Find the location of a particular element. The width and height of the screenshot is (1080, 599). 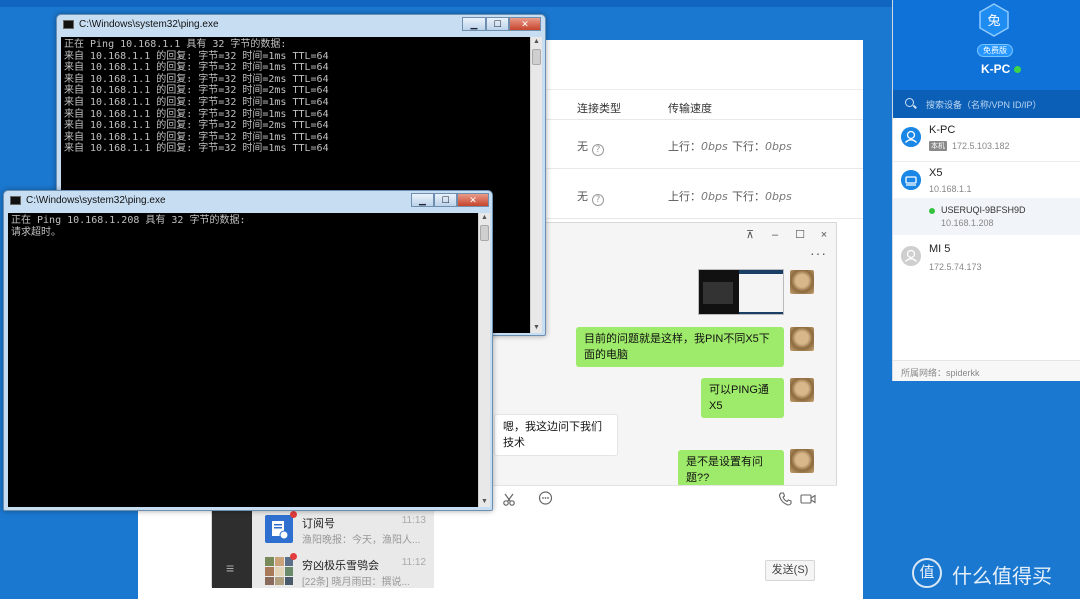

device-name: MI 5 is located at coordinates (940, 249).